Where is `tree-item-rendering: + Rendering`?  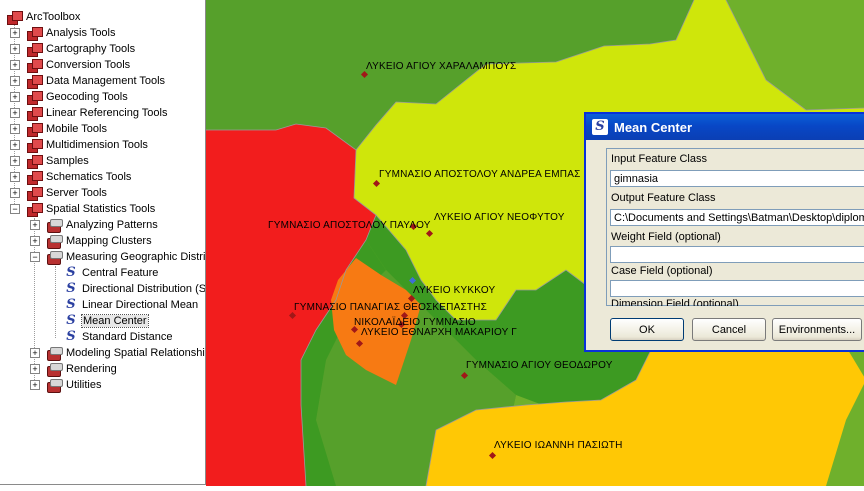 tree-item-rendering: + Rendering is located at coordinates (73, 369).